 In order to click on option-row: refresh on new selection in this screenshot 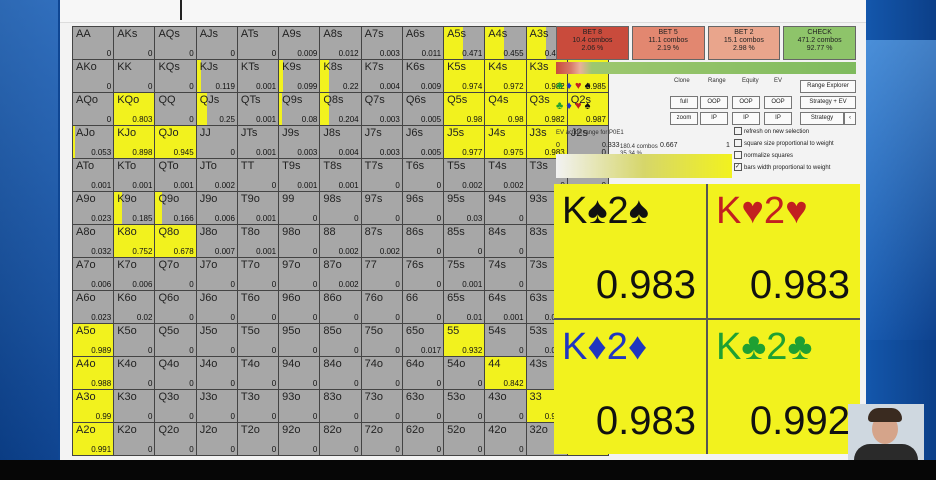, I will do `click(784, 132)`.